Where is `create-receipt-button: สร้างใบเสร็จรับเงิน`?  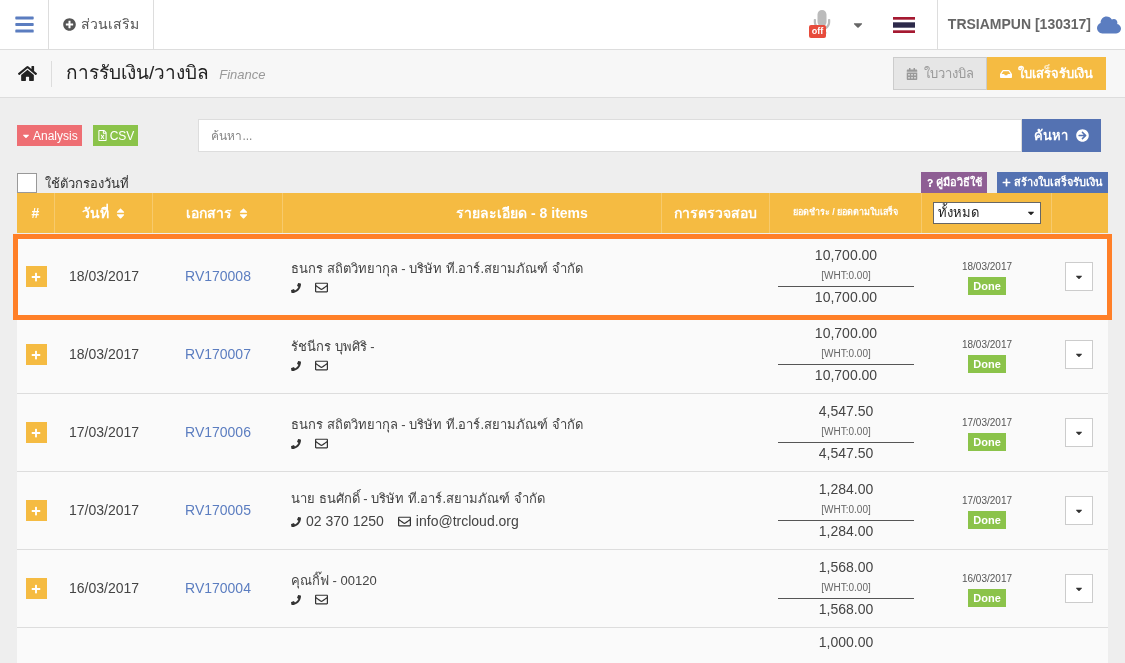 create-receipt-button: สร้างใบเสร็จรับเงิน is located at coordinates (1052, 182).